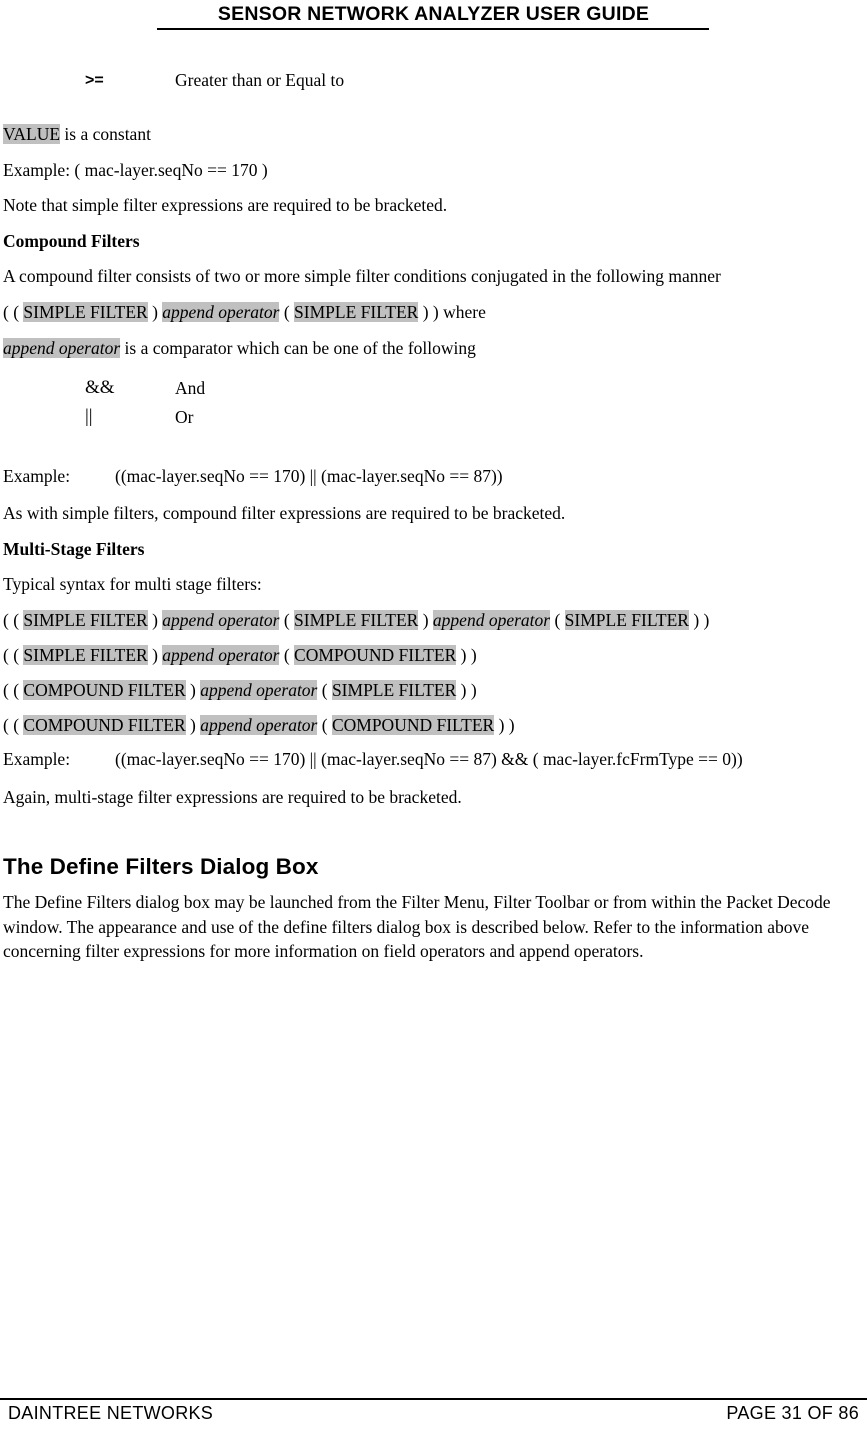 The width and height of the screenshot is (867, 1447). I want to click on page-header: SENSOR NETWORK ANALYZER USER GUIDE, so click(433, 14).